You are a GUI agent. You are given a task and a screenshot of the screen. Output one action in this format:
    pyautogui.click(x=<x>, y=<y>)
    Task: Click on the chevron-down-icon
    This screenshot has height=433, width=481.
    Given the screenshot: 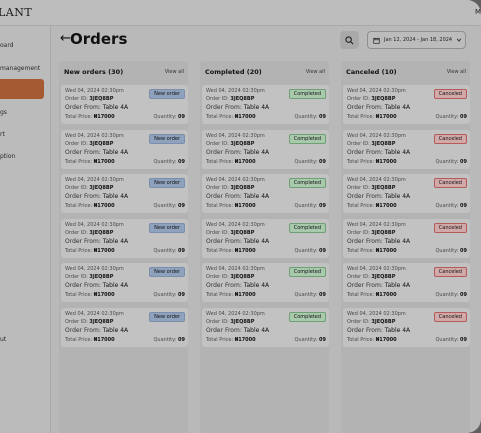 What is the action you would take?
    pyautogui.click(x=459, y=40)
    